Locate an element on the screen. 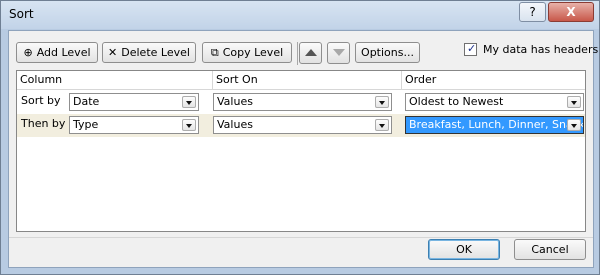 The width and height of the screenshot is (600, 275). grid-header: Column Sort On Order is located at coordinates (301, 80).